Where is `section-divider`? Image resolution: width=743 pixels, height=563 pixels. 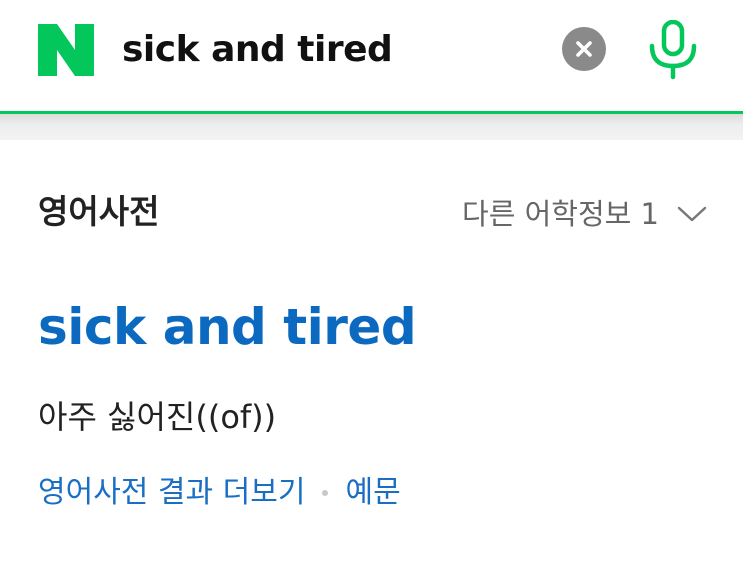 section-divider is located at coordinates (371, 127).